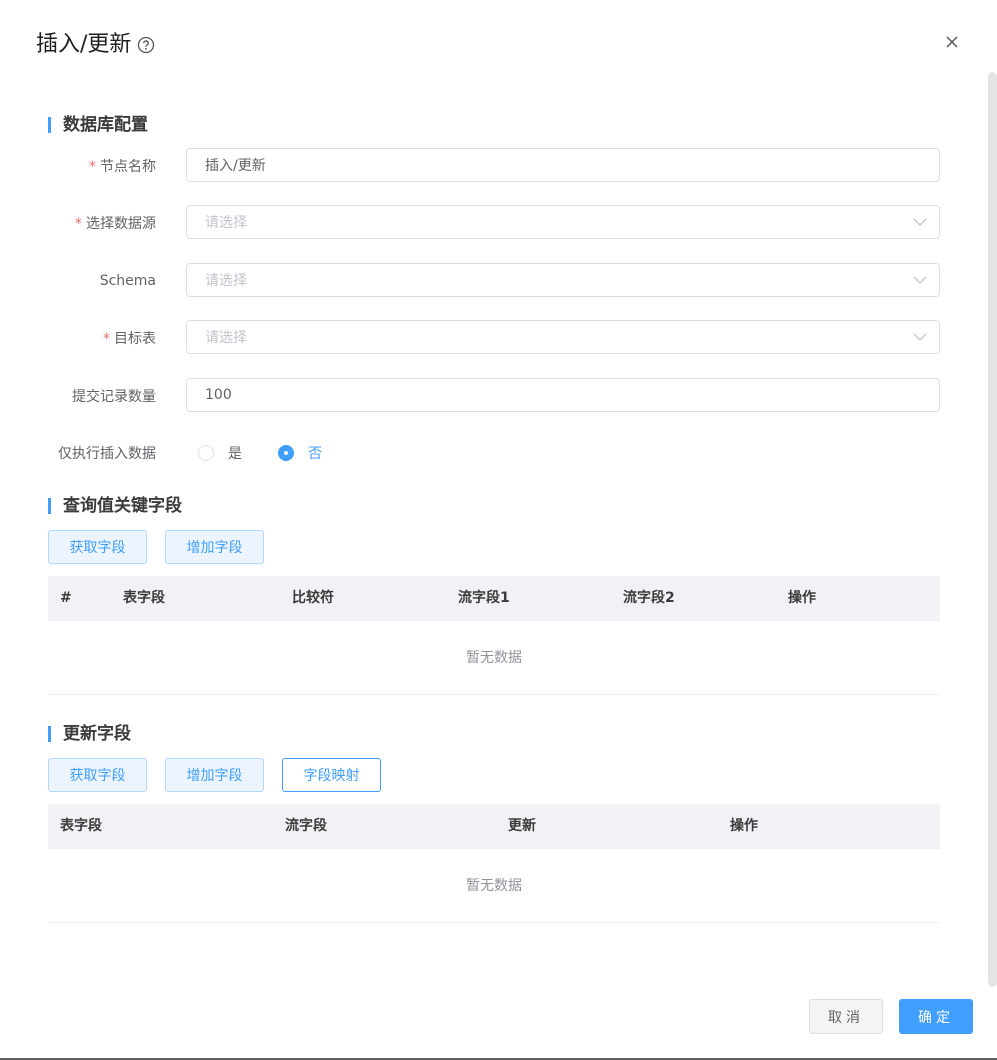 This screenshot has height=1060, width=997. I want to click on radio-yes: 是, so click(220, 453).